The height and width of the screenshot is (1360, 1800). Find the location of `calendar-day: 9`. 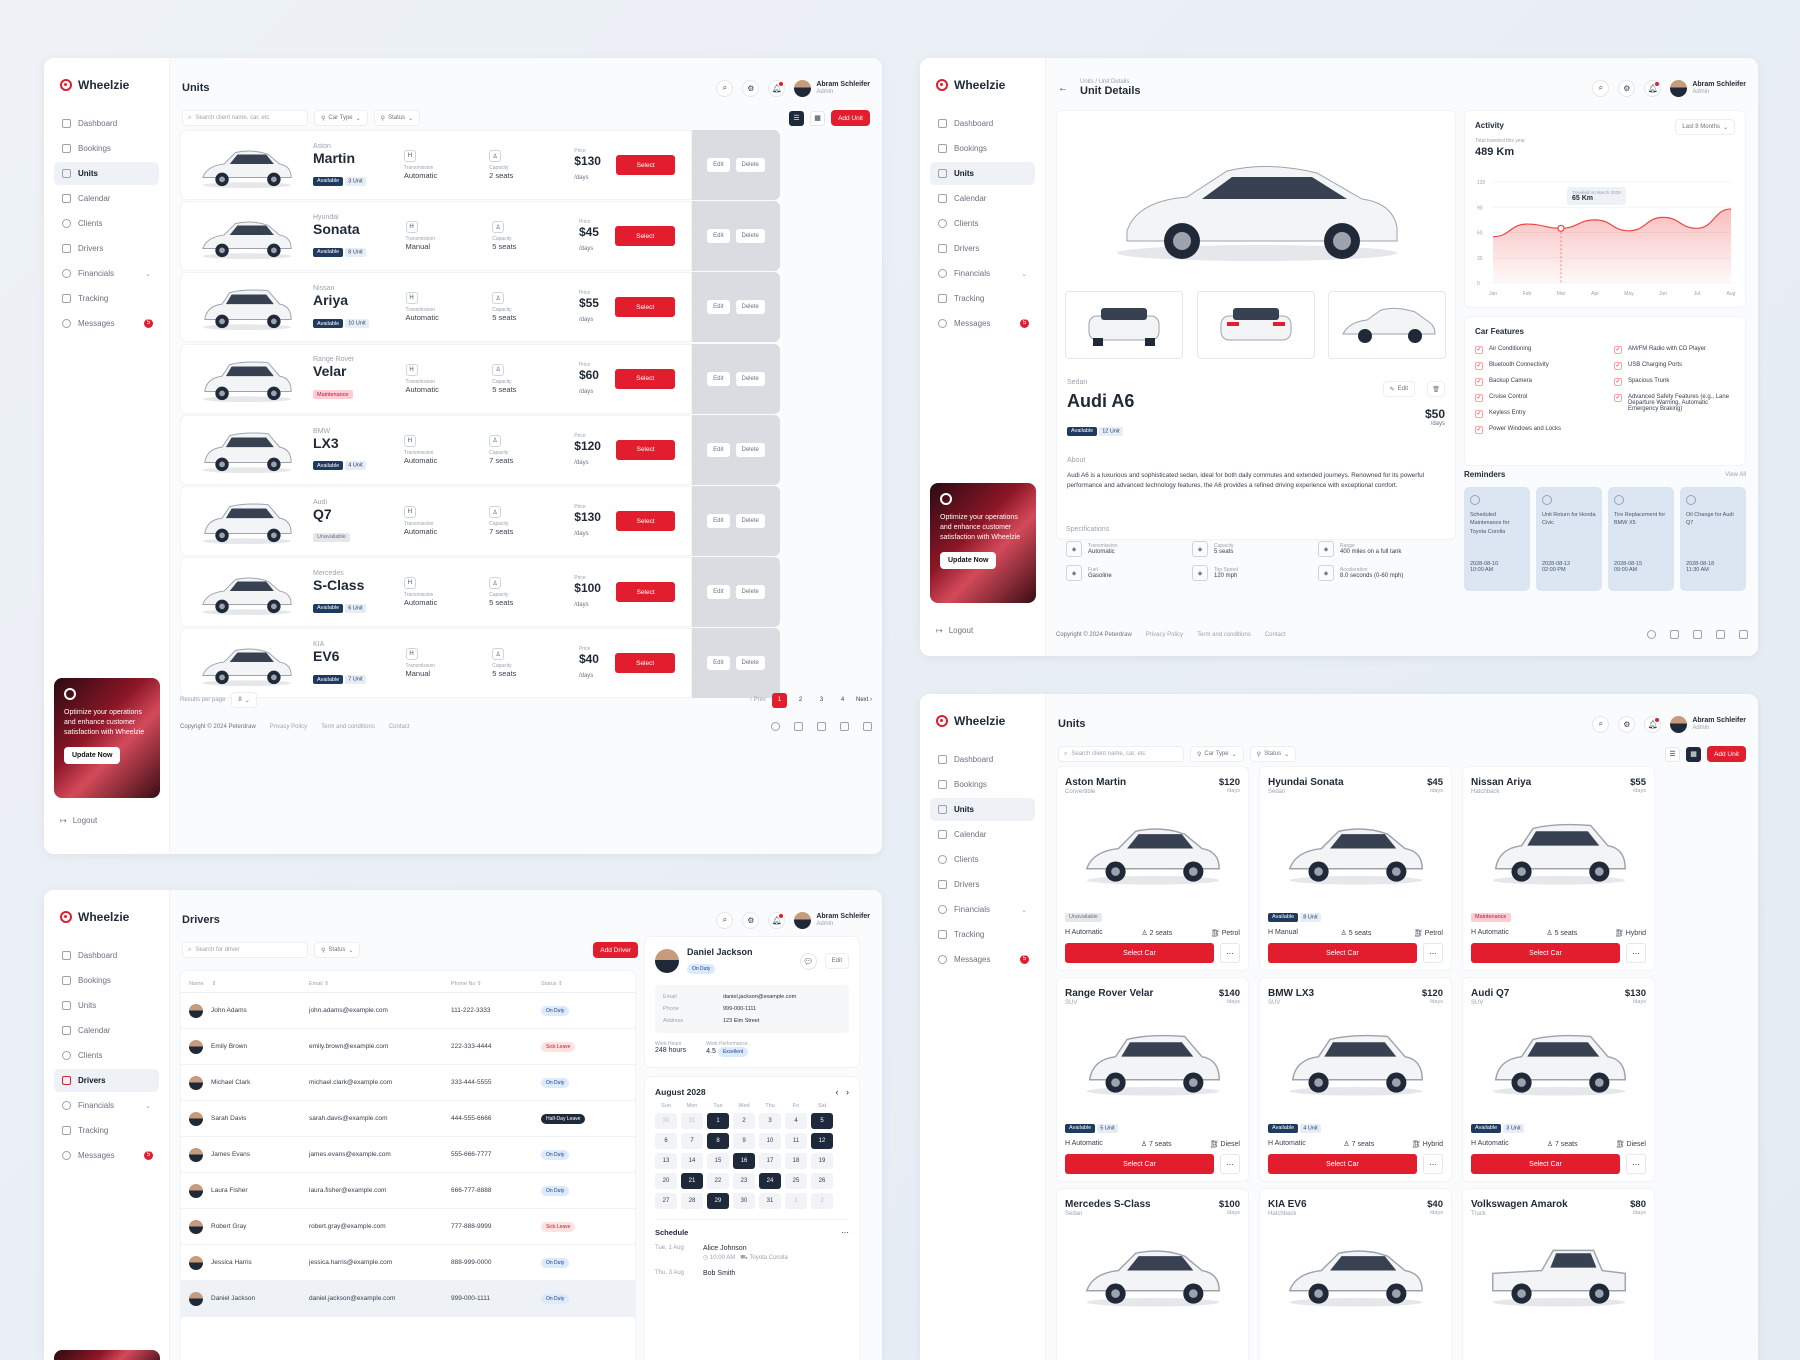

calendar-day: 9 is located at coordinates (744, 1141).